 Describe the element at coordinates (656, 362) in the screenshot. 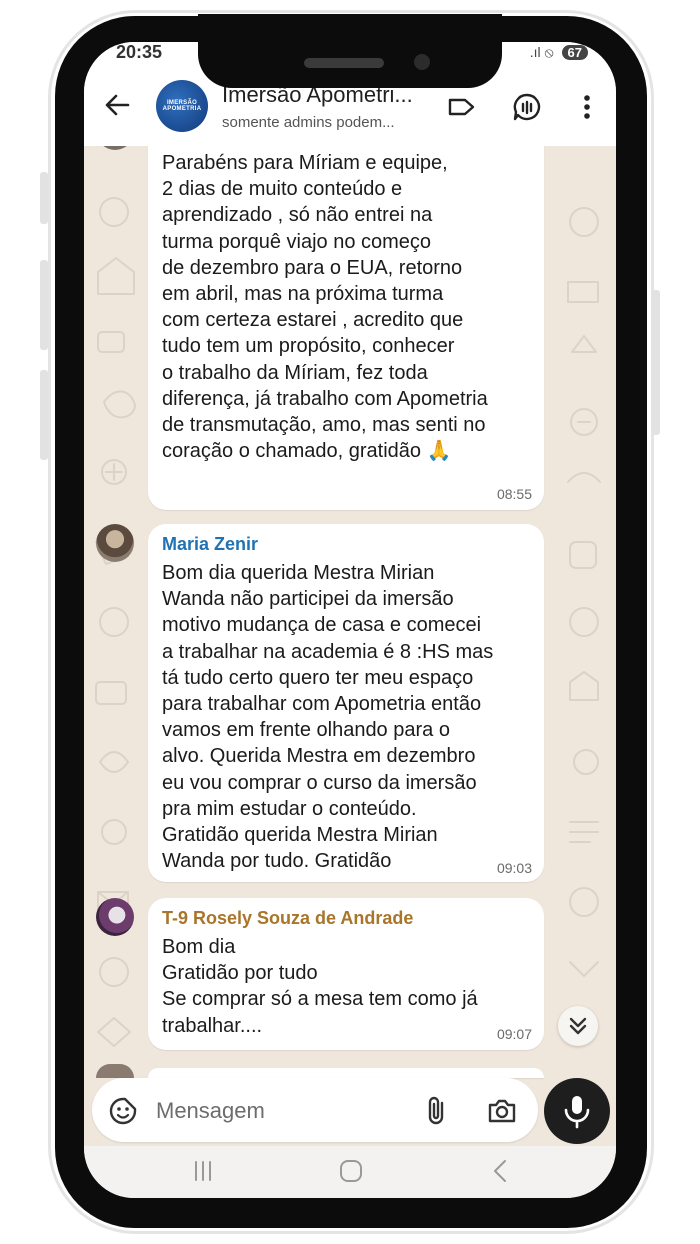

I see `side-button-right` at that location.